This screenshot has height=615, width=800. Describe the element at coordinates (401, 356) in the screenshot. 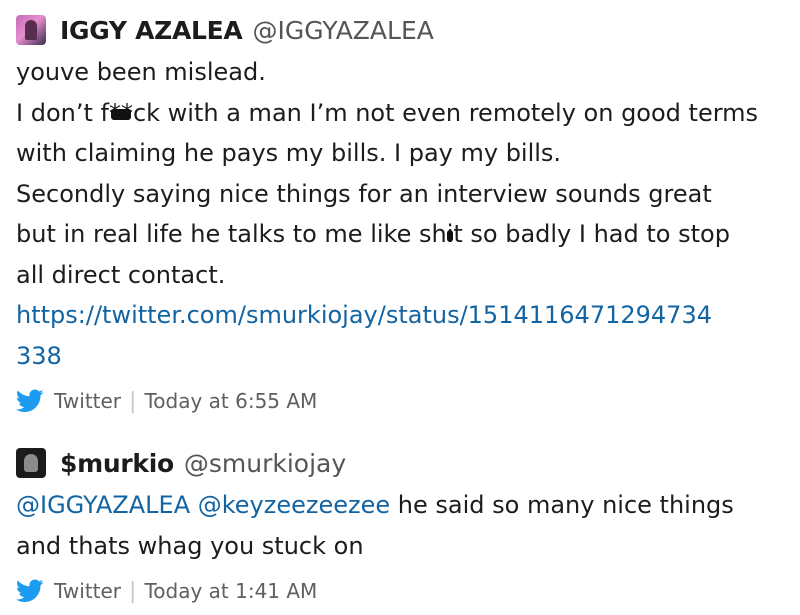

I see `tweet-link-continued: 338` at that location.